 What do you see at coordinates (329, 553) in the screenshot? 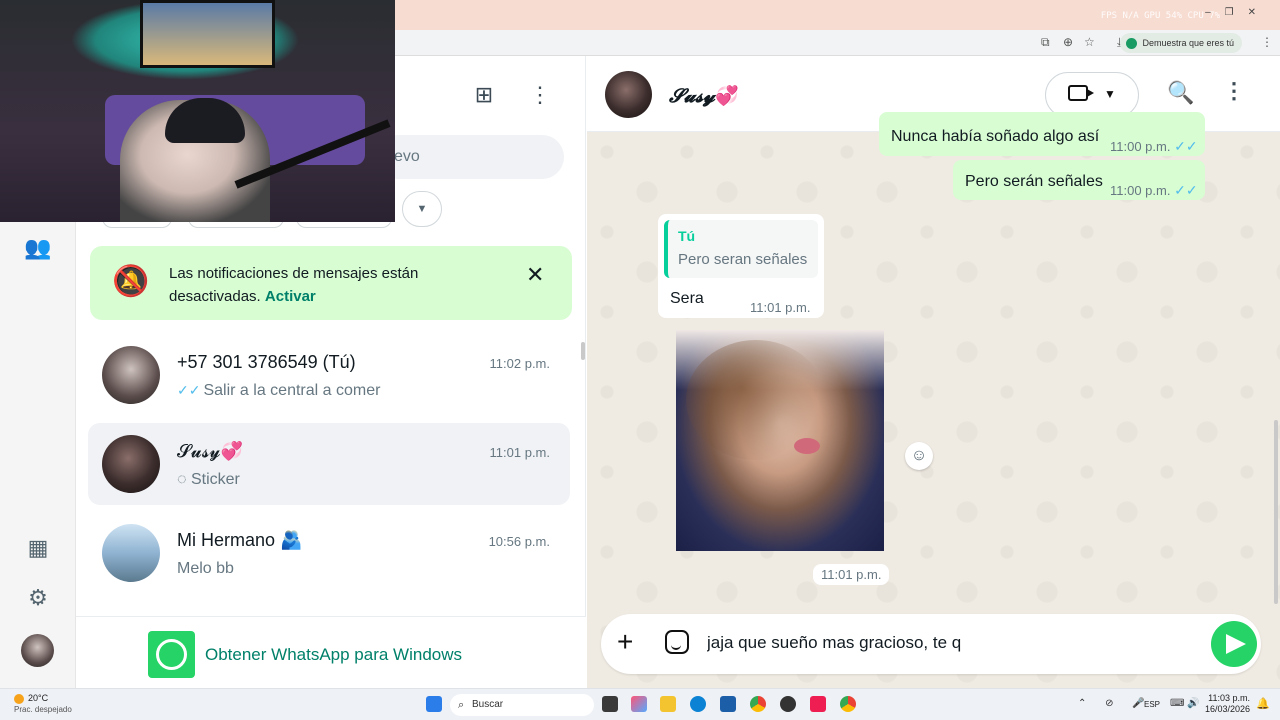
I see `chat-item-hermano: Mi Hermano 🫂 10:56 p.m. Melo bb` at bounding box center [329, 553].